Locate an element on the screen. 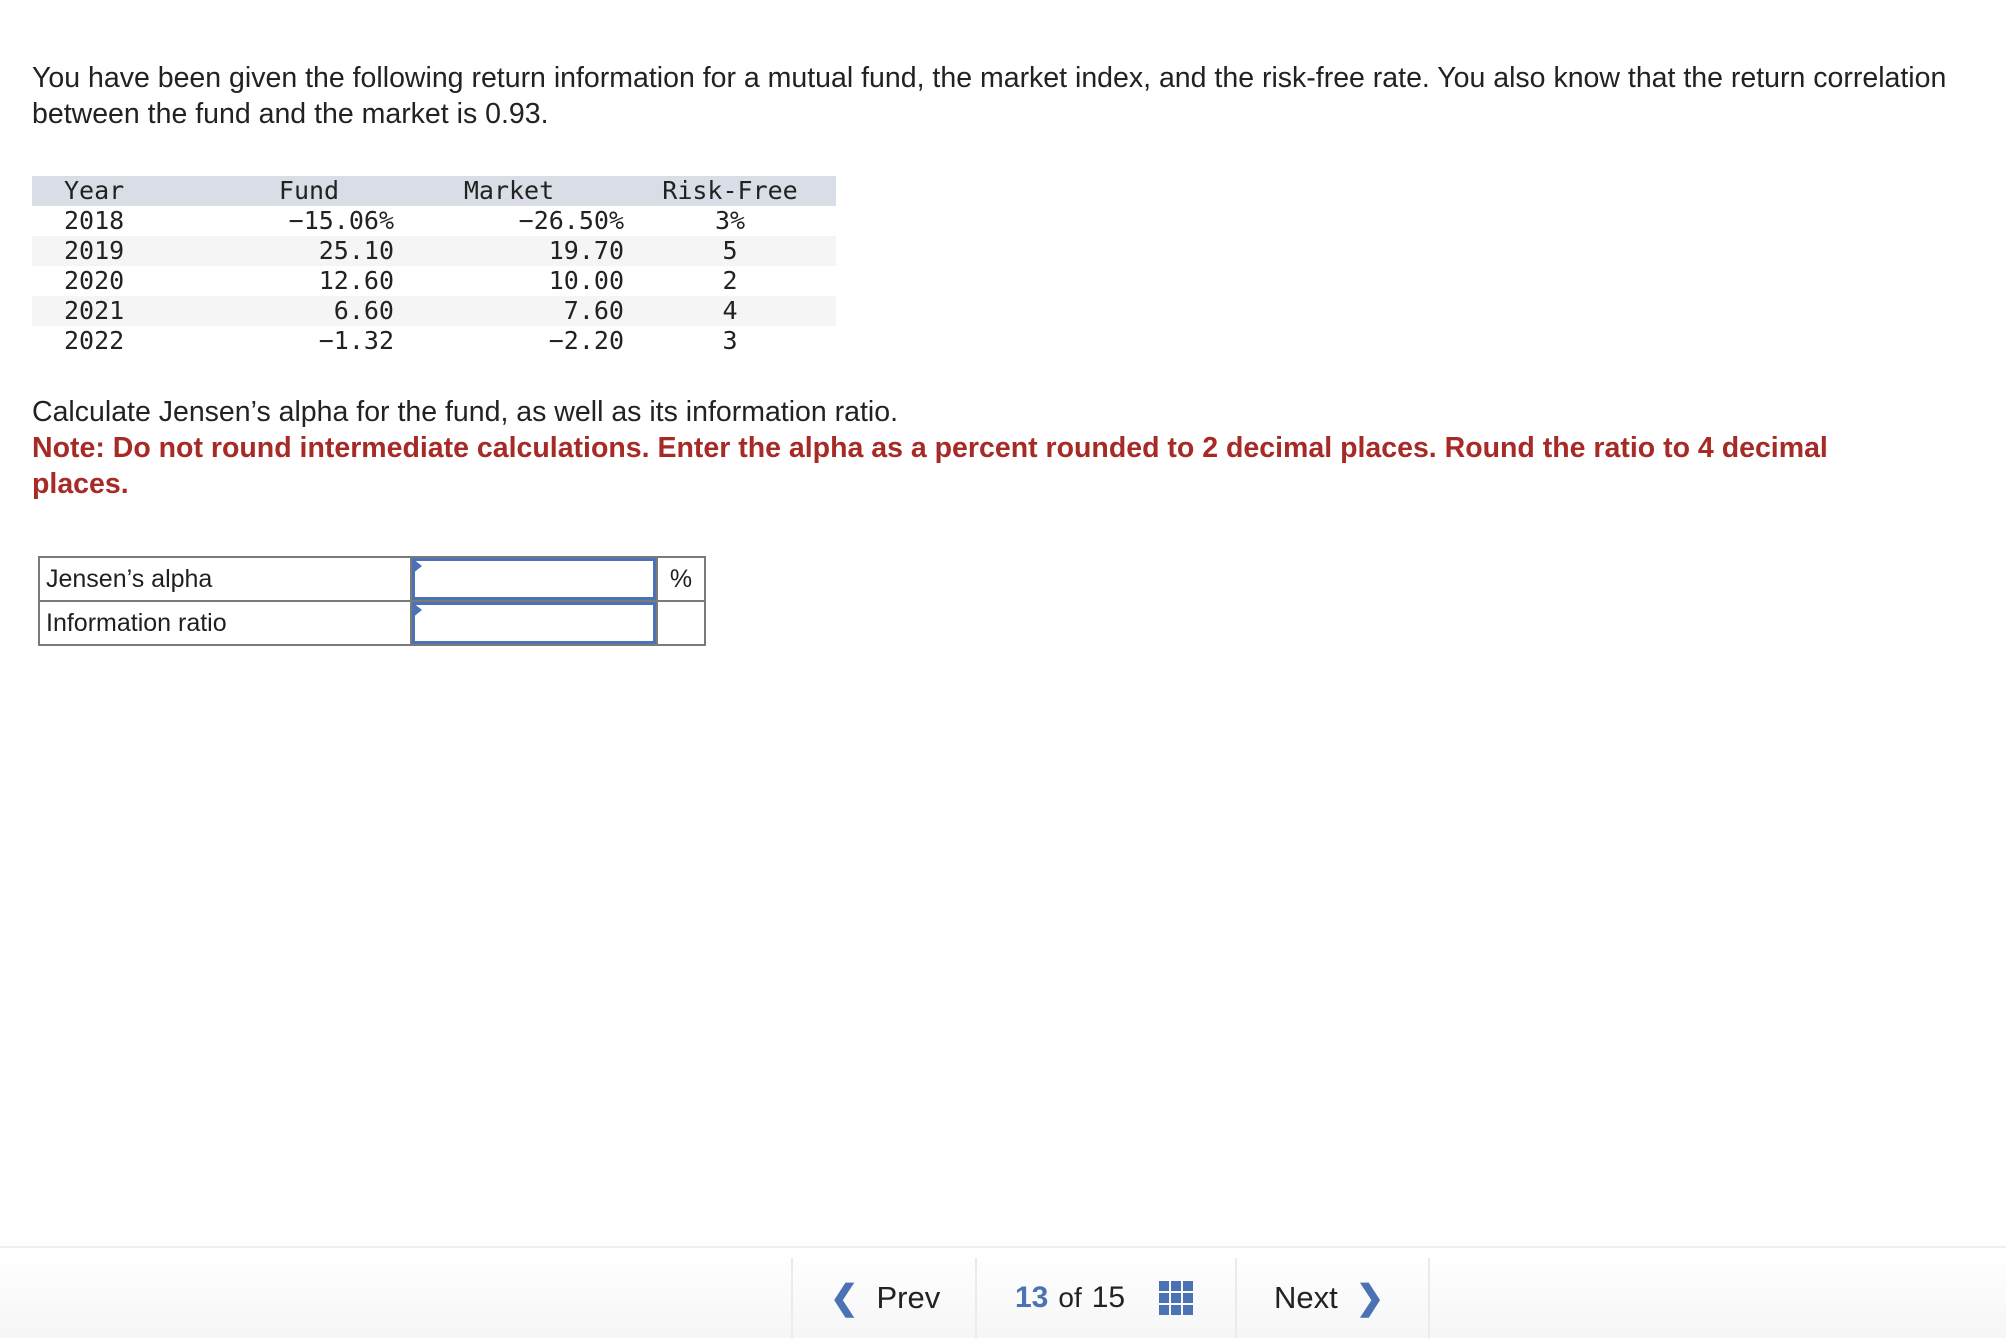 Image resolution: width=2006 pixels, height=1338 pixels. cell-year: 2020 is located at coordinates (94, 280).